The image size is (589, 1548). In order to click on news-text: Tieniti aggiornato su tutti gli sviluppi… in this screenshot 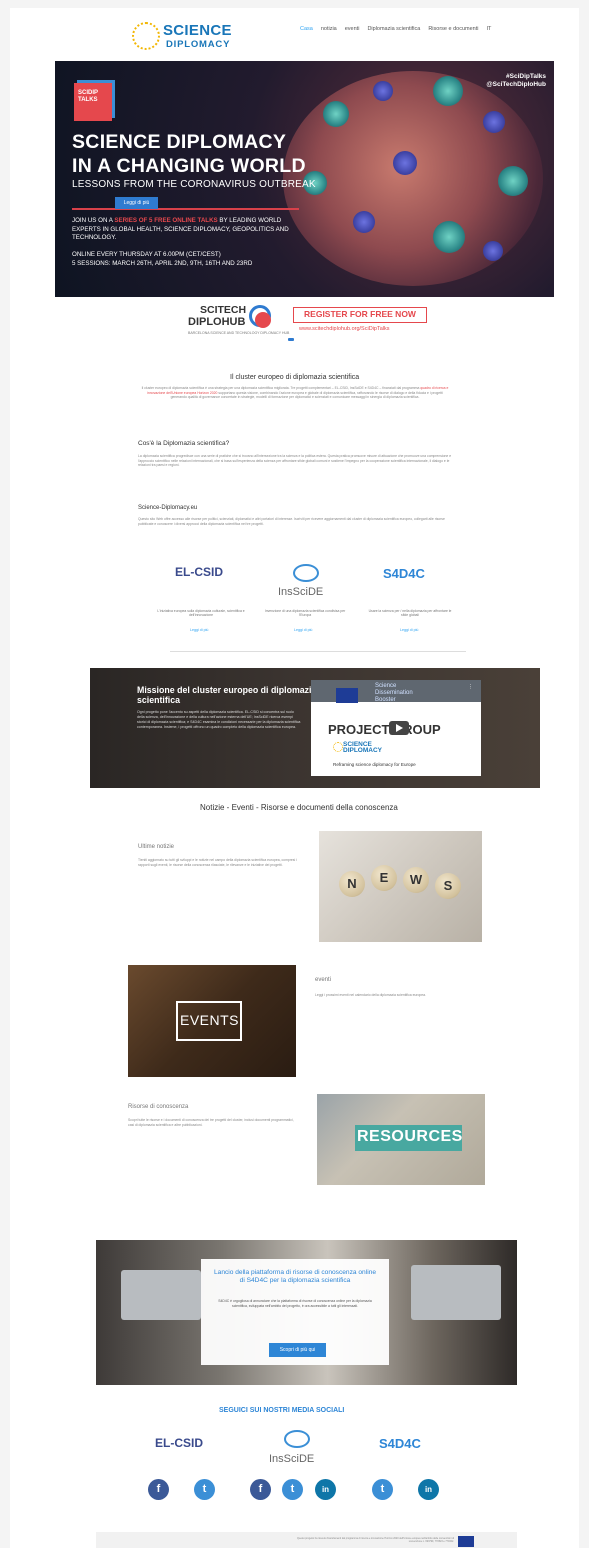, I will do `click(217, 862)`.